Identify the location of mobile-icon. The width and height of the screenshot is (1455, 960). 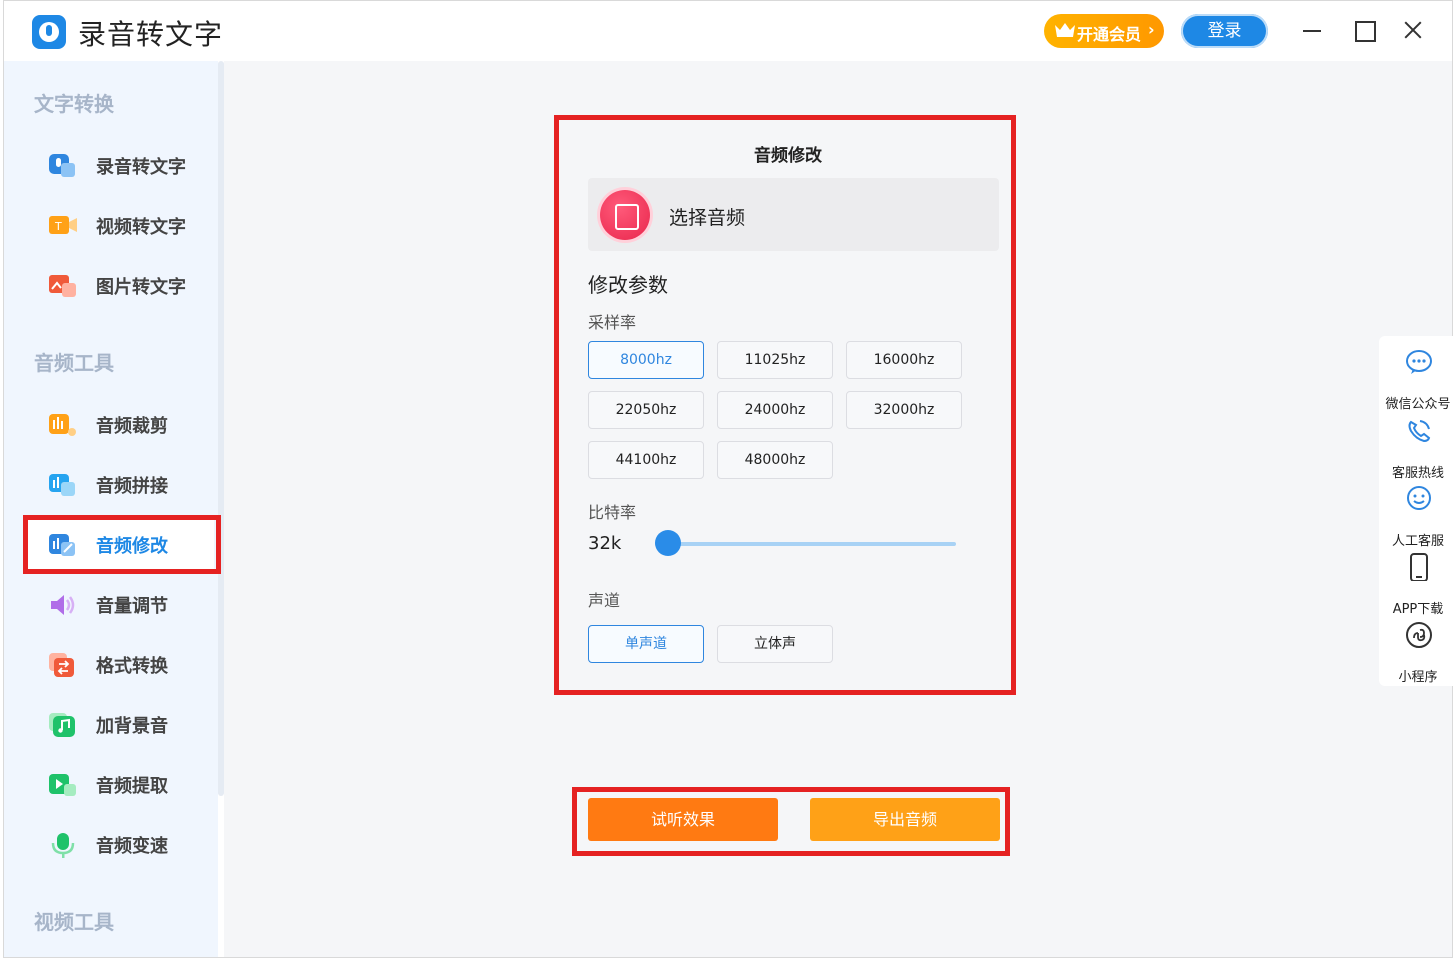
(1419, 567).